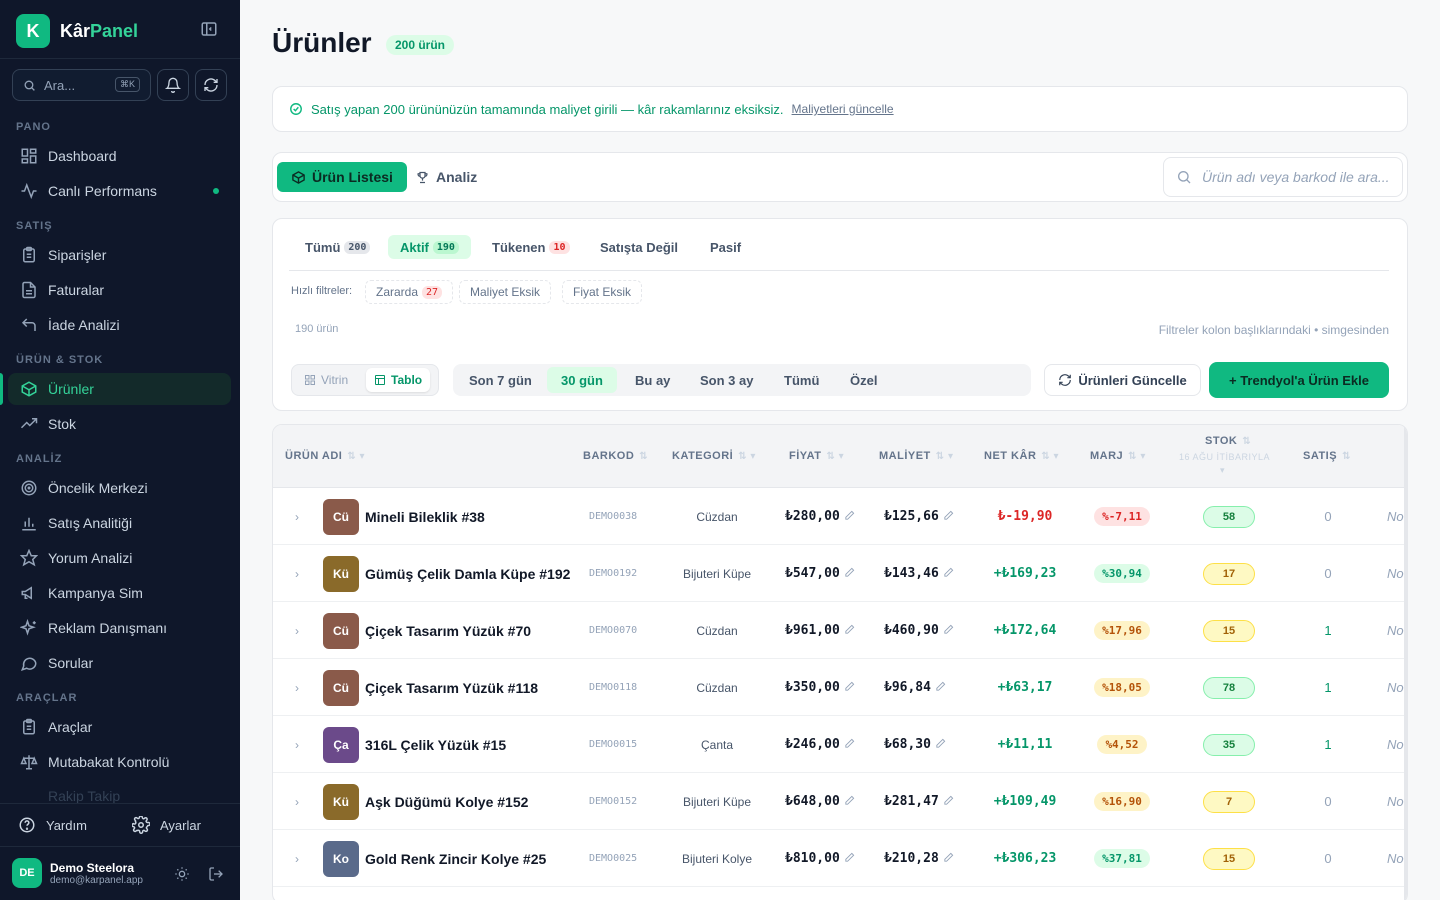 The height and width of the screenshot is (900, 1440). Describe the element at coordinates (448, 631) in the screenshot. I see `product-name: Çiçek Tasarım Yüzük #70` at that location.